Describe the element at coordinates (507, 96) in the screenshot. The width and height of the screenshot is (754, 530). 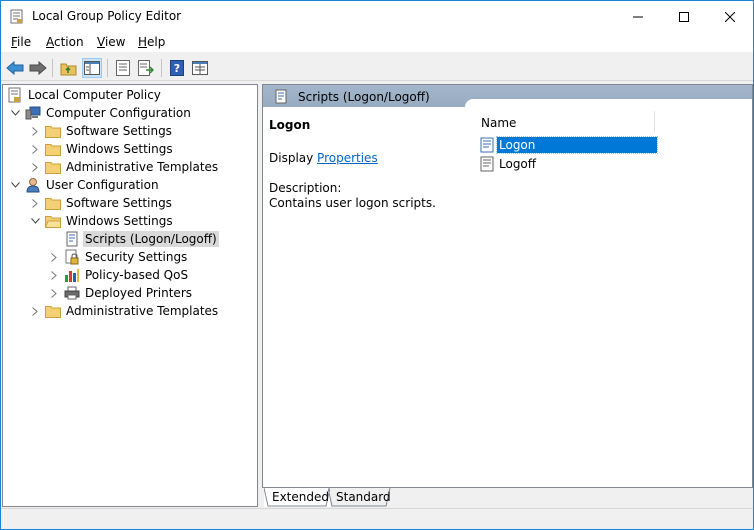
I see `details-header: Scripts (Logon/Logoff)` at that location.